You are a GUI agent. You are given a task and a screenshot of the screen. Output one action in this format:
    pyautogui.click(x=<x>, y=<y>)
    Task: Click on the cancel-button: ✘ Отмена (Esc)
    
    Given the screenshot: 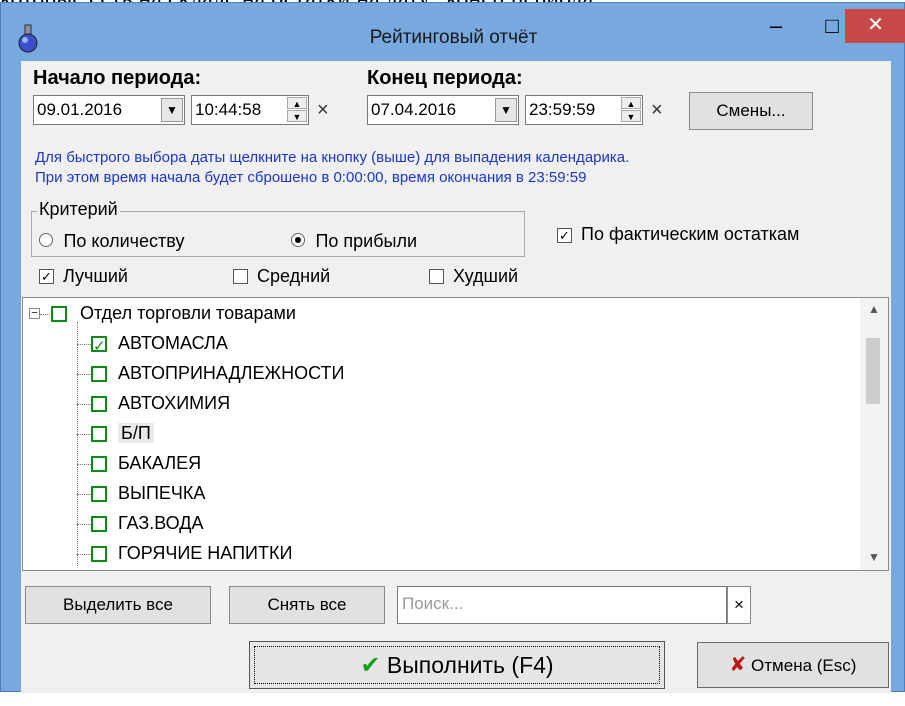 What is the action you would take?
    pyautogui.click(x=793, y=665)
    